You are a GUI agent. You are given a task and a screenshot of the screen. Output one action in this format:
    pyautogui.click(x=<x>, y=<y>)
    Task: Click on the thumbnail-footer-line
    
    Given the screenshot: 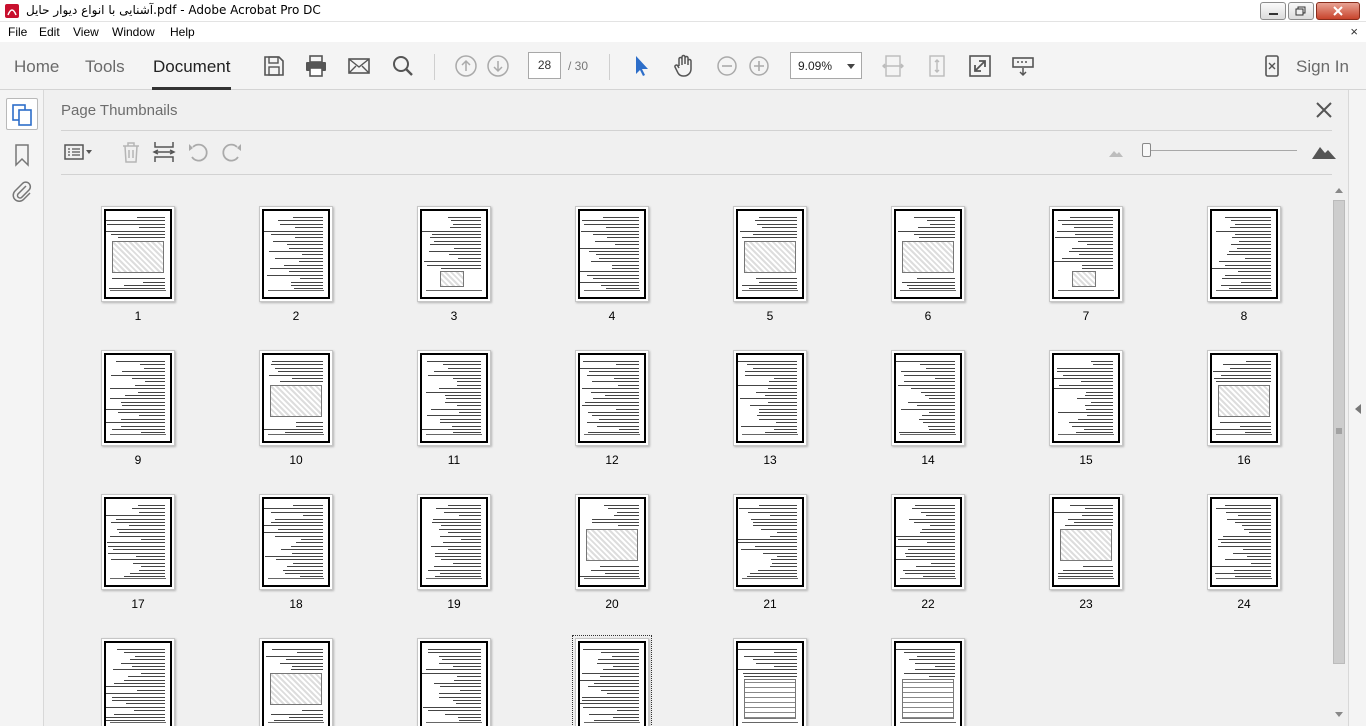 What is the action you would take?
    pyautogui.click(x=770, y=578)
    